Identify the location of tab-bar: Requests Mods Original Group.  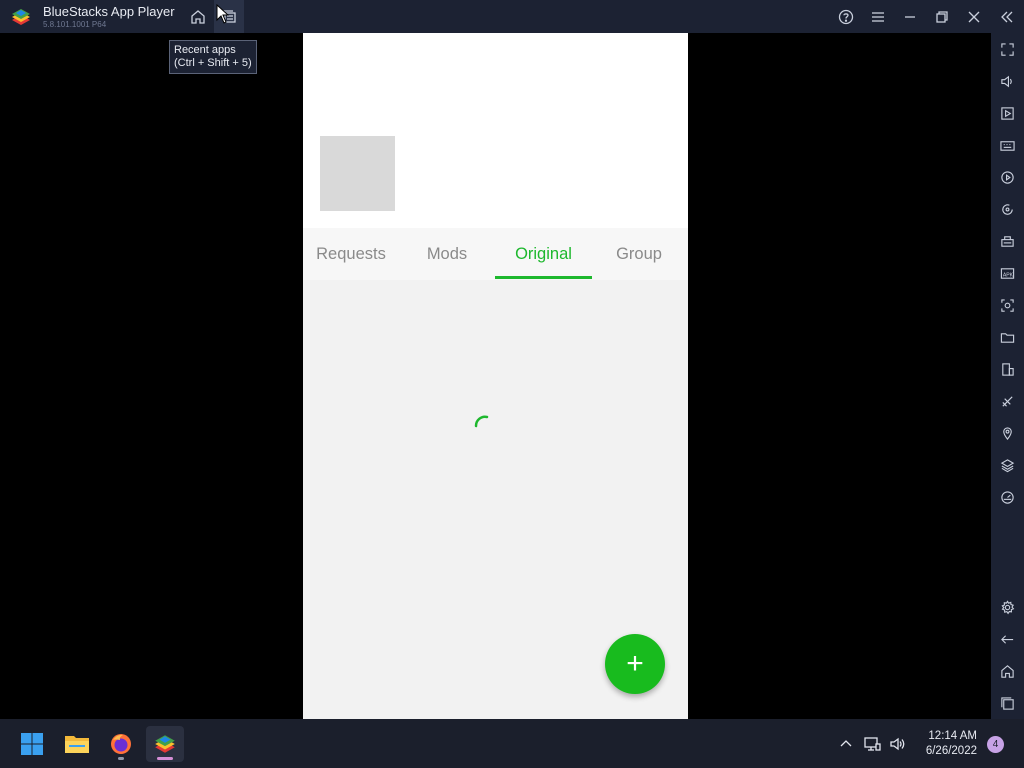
(495, 254).